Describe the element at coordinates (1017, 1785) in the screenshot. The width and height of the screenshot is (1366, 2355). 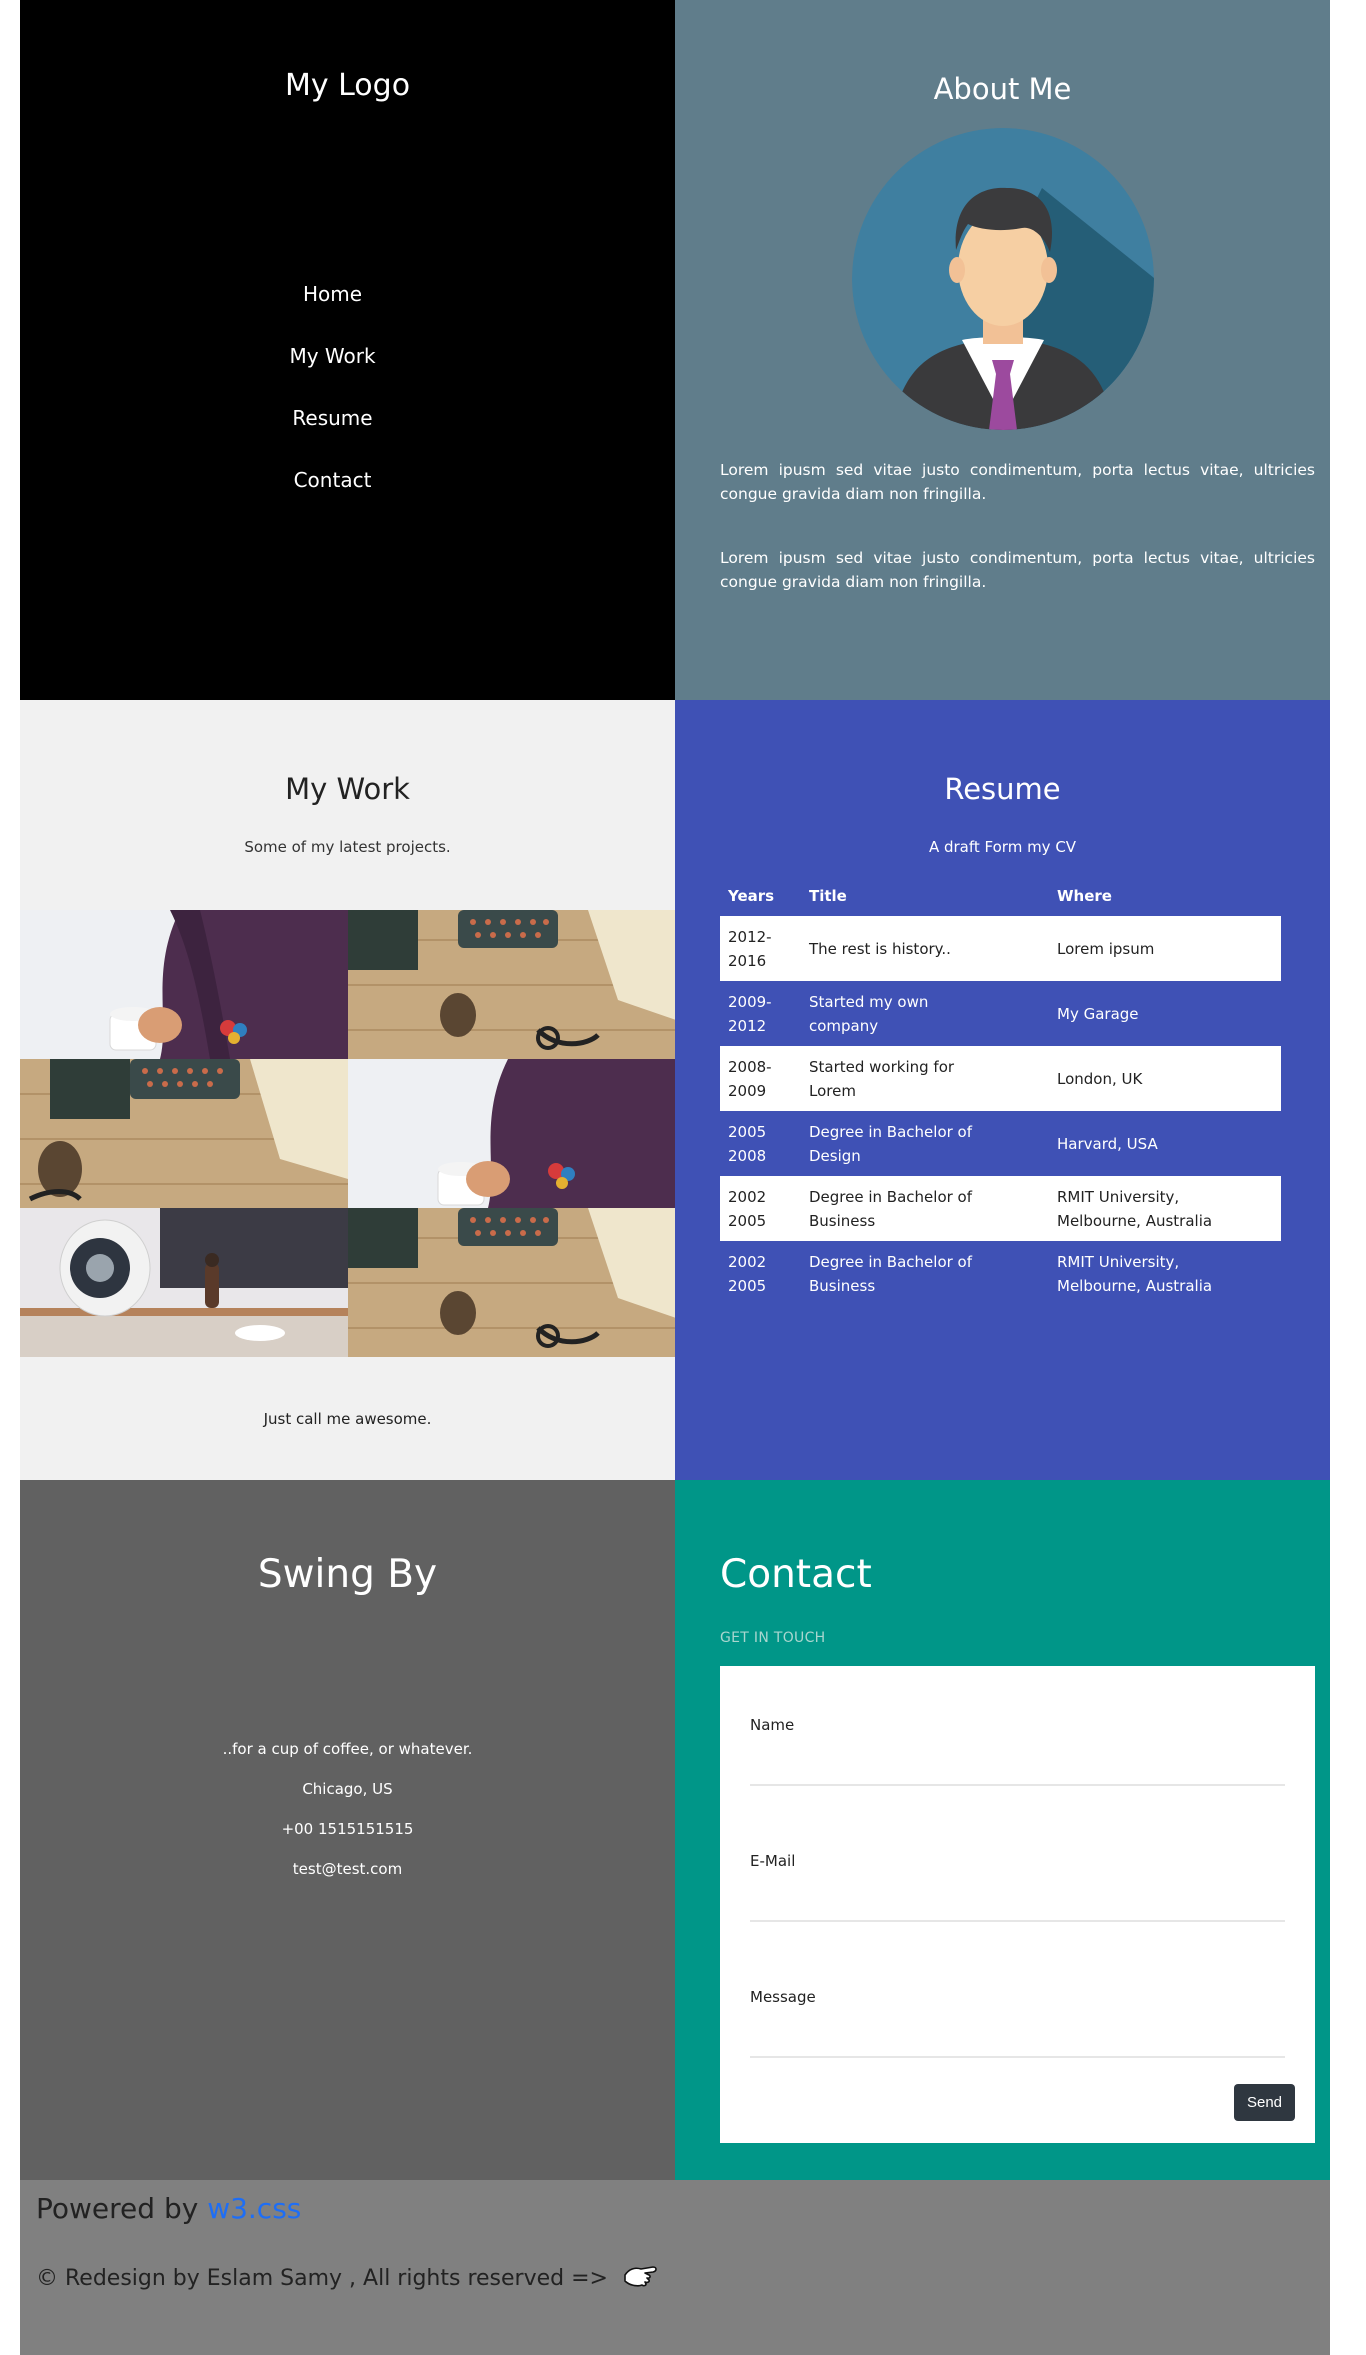
I see `name-underline` at that location.